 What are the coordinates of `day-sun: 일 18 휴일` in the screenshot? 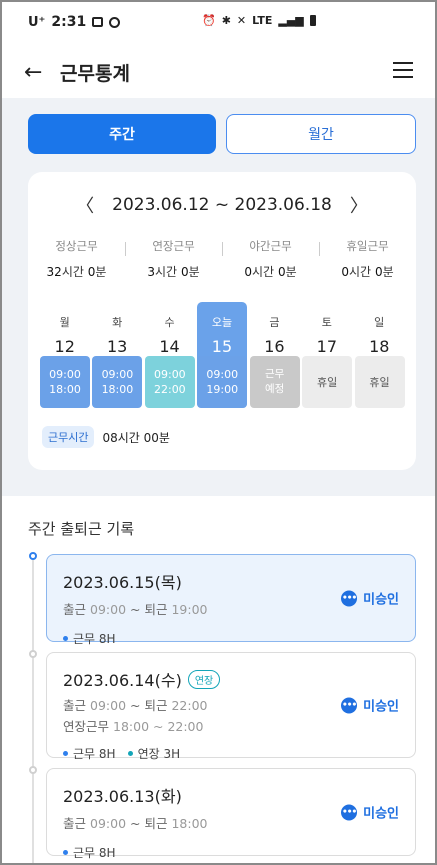 It's located at (379, 355).